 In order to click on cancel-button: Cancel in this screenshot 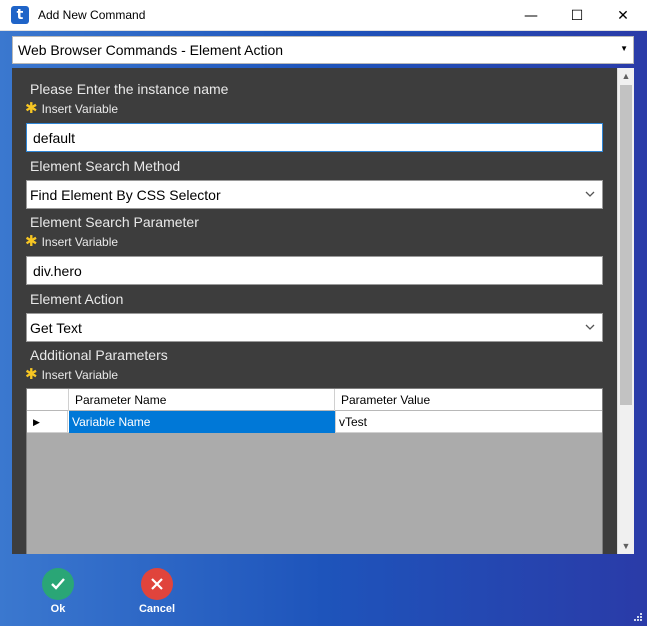, I will do `click(157, 591)`.